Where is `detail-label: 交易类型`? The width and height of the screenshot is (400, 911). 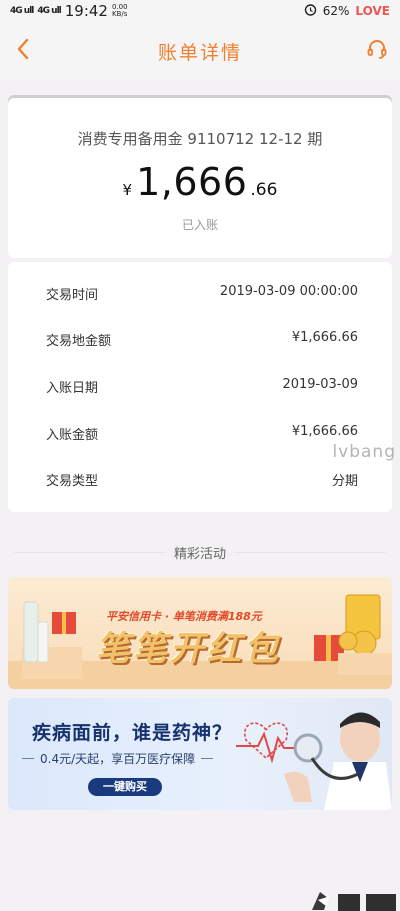
detail-label: 交易类型 is located at coordinates (72, 481).